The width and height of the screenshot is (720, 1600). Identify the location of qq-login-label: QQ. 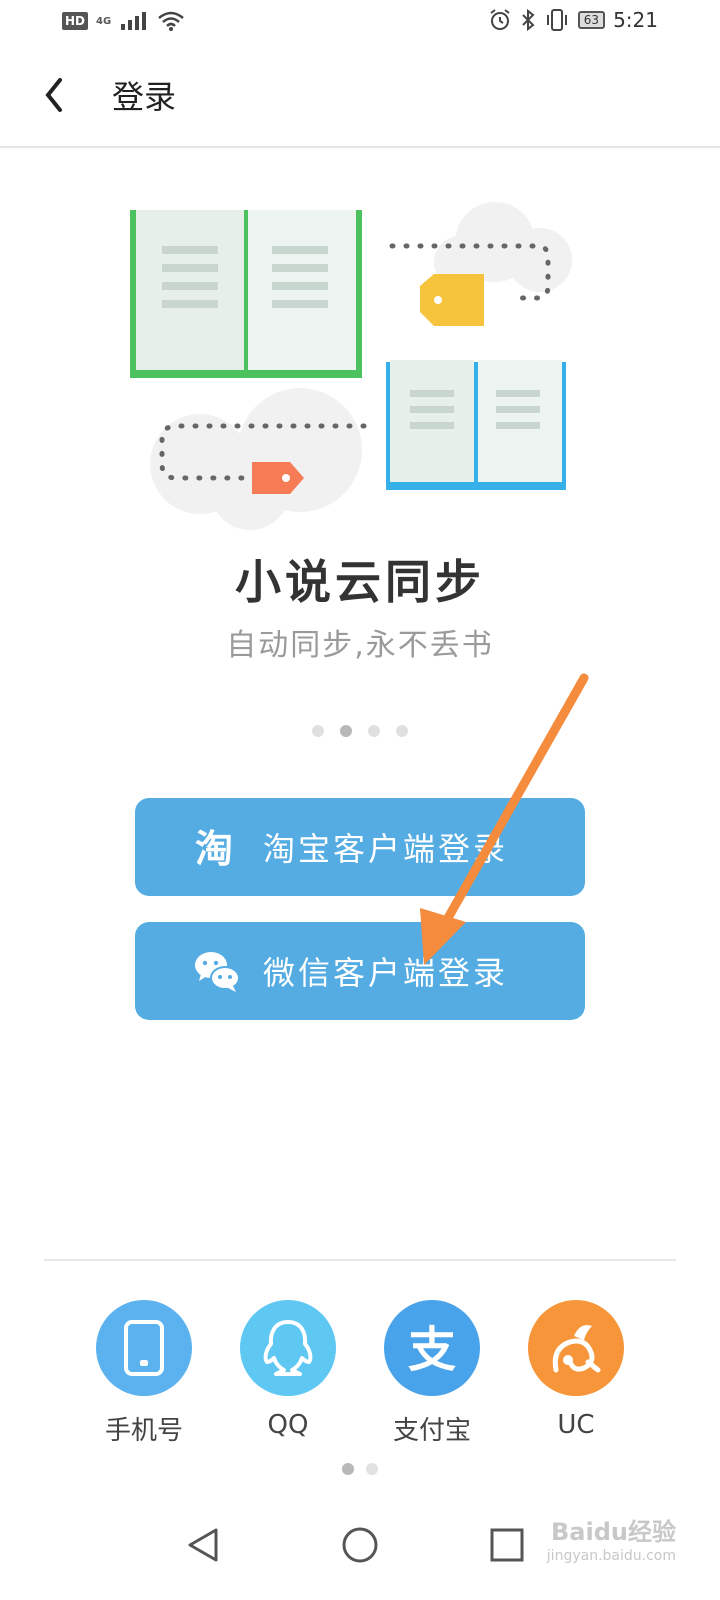
(288, 1425).